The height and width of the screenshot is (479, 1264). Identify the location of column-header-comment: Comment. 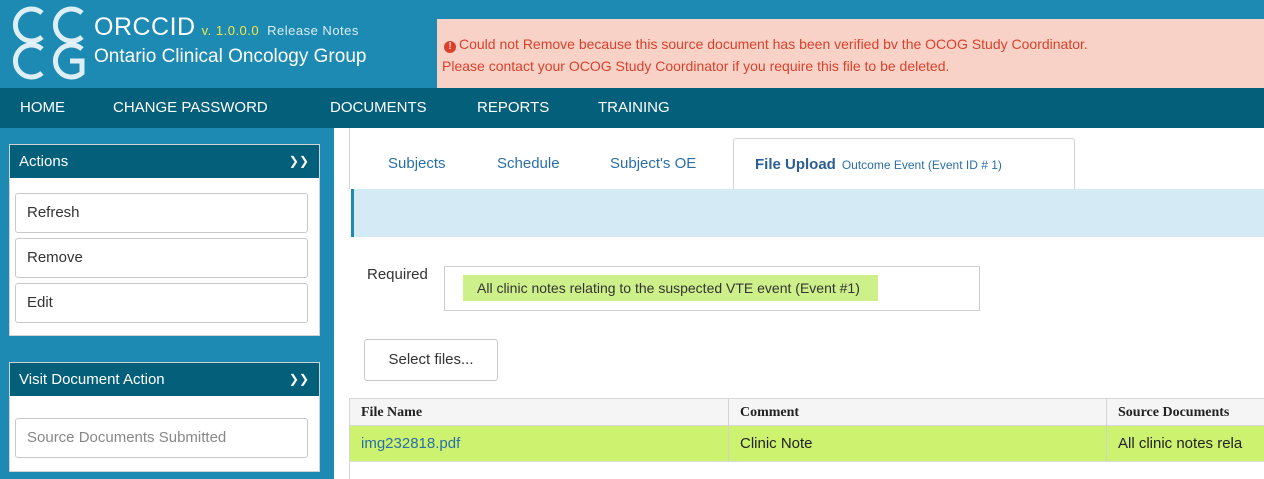
(917, 412).